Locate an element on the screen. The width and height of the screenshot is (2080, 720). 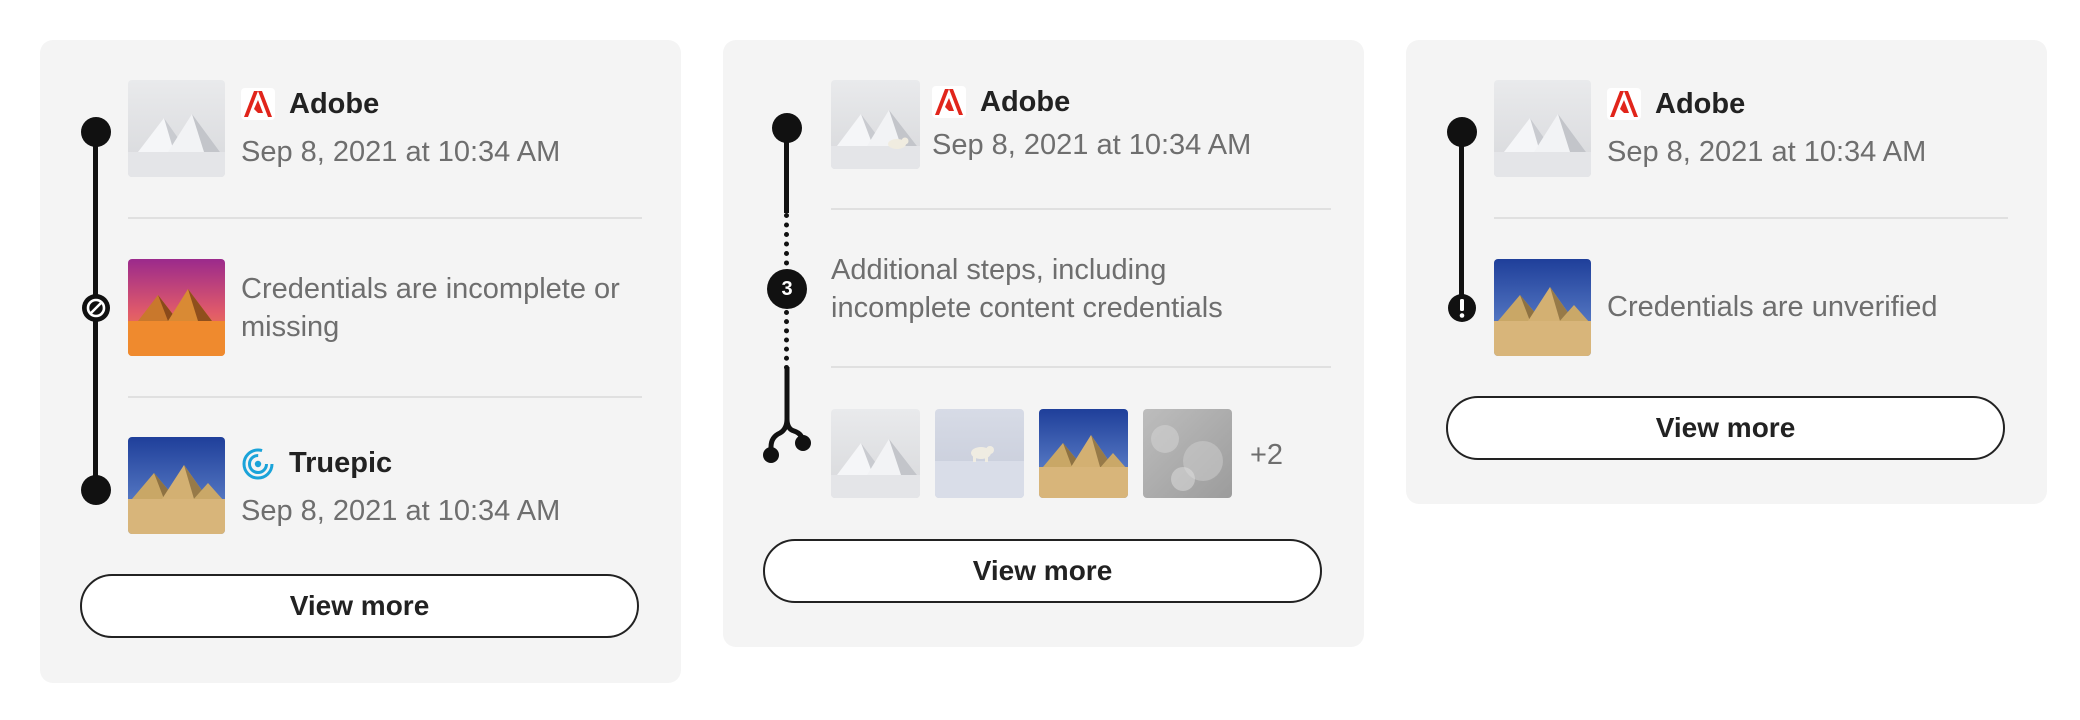
more-ingredients-count: +2 is located at coordinates (1266, 455).